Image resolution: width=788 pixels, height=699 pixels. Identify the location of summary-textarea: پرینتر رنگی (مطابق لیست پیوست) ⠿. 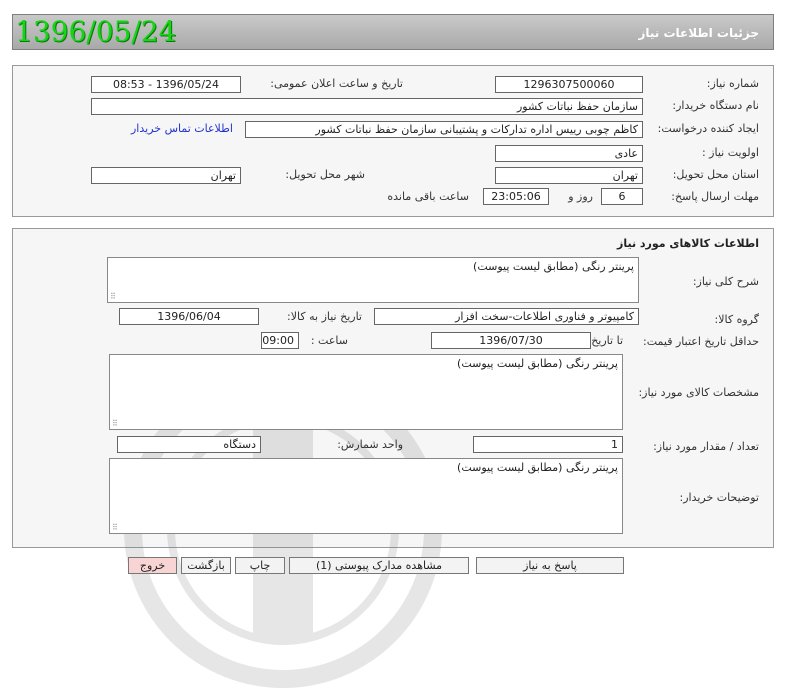
(373, 280).